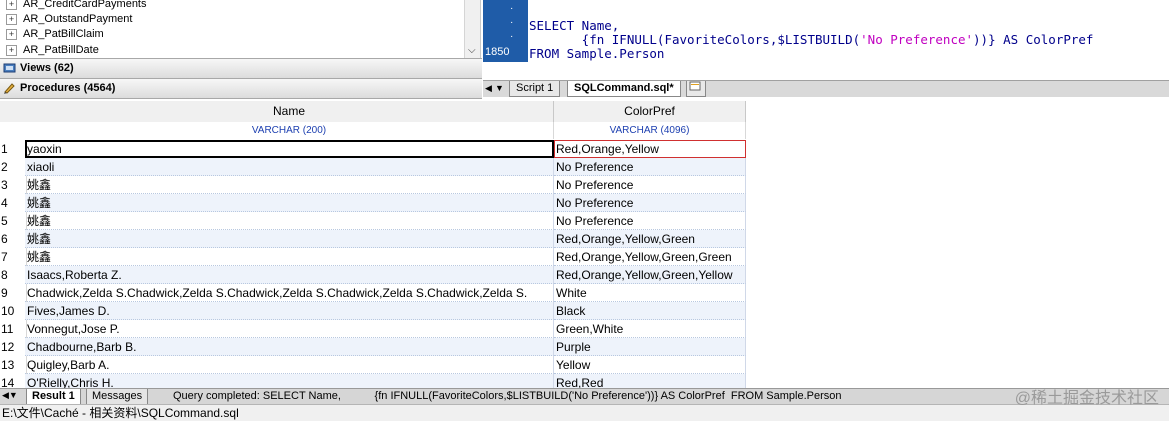  I want to click on row-number: 4, so click(13, 203).